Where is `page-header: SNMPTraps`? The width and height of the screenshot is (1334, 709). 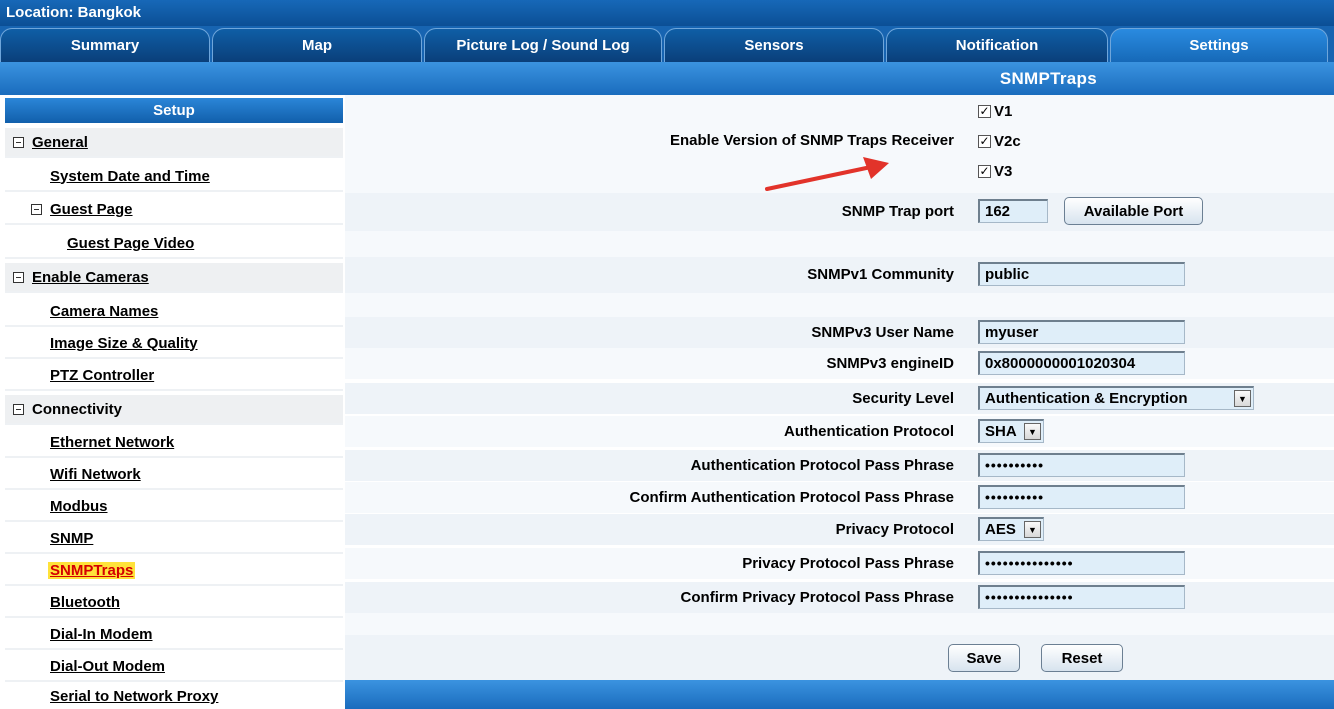
page-header: SNMPTraps is located at coordinates (667, 78).